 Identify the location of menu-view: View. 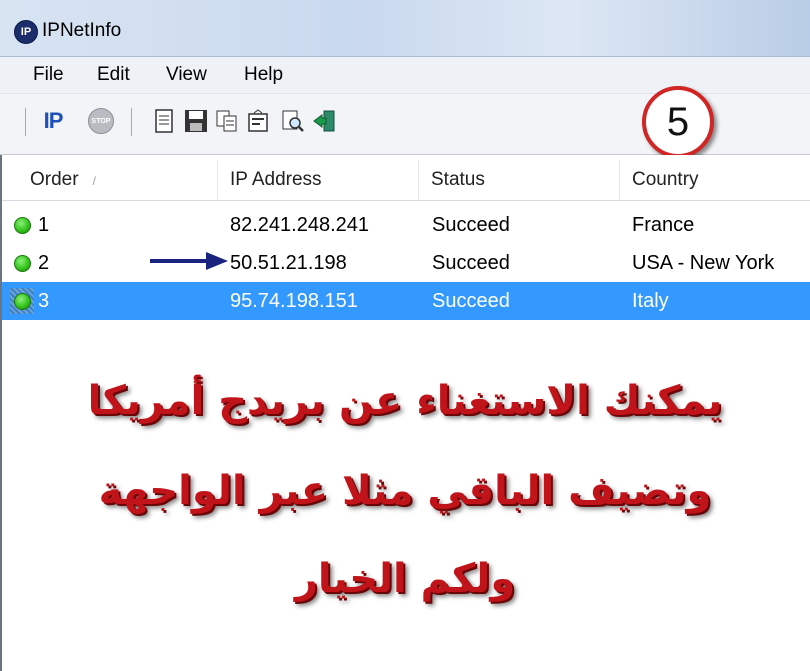
(186, 75).